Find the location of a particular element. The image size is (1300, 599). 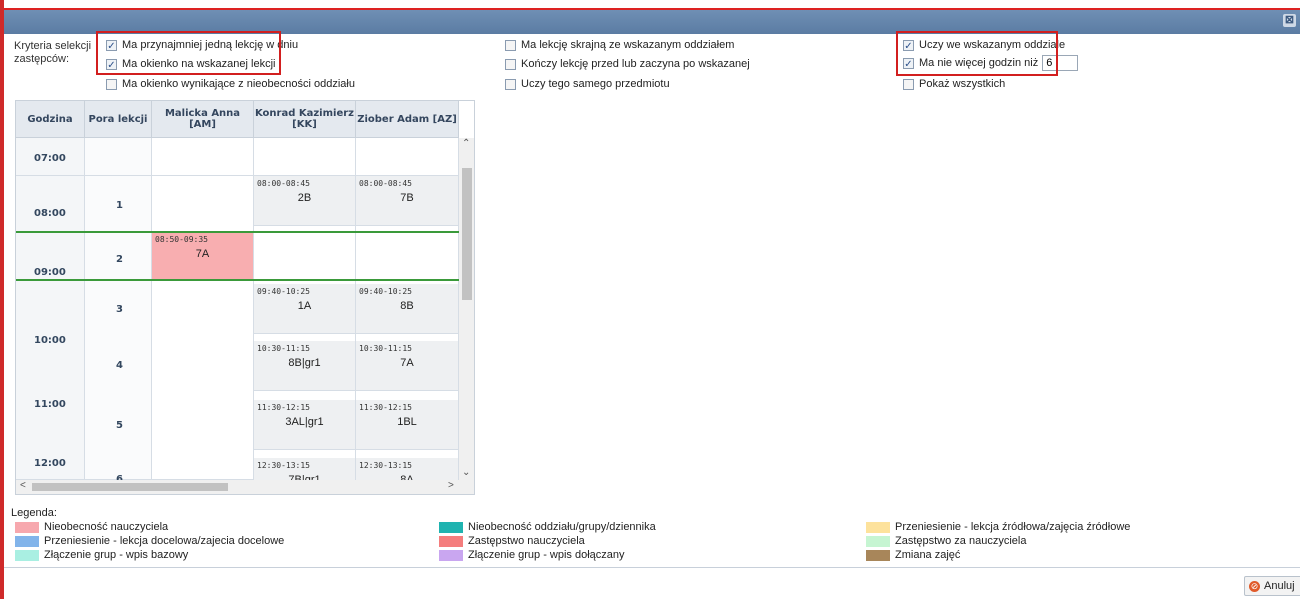

lesson-entry: 11:30-12:15 3AL|gr1 is located at coordinates (305, 425).